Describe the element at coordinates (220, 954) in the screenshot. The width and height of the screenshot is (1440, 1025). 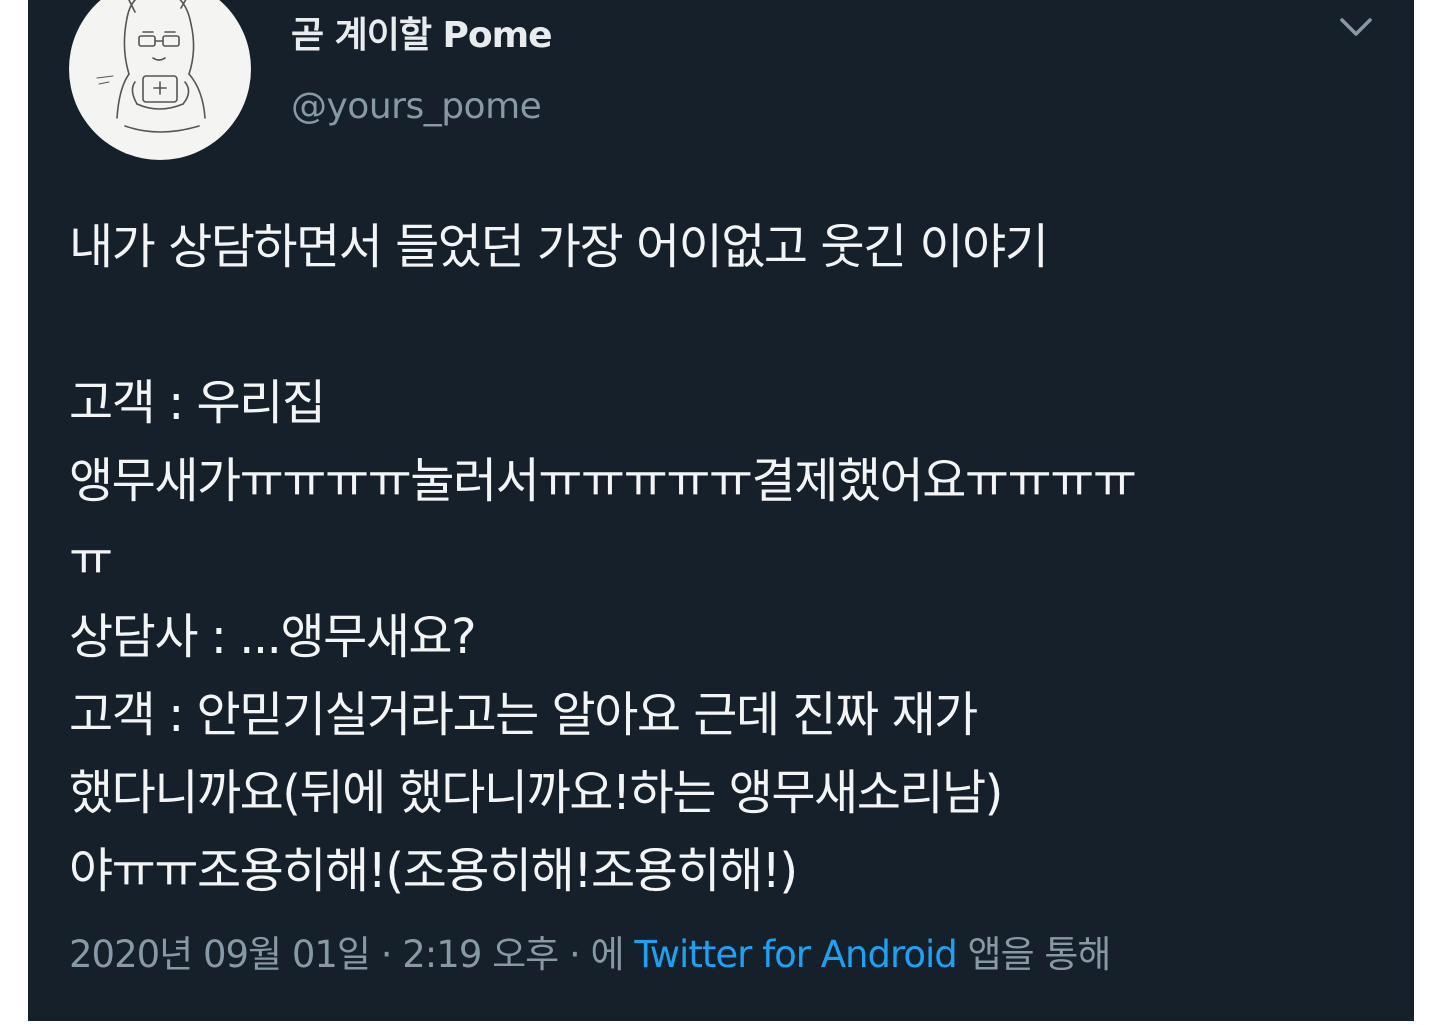
I see `tweet-date: 2020년 09월 01일` at that location.